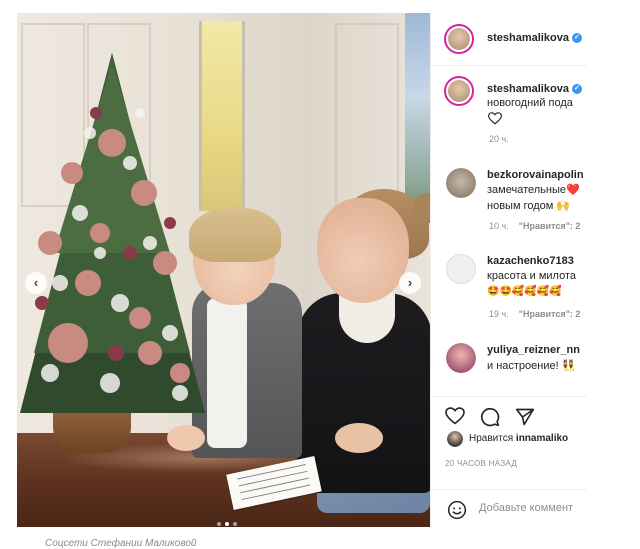 The width and height of the screenshot is (640, 549). What do you see at coordinates (499, 226) in the screenshot?
I see `comment-time: 10 ч.` at bounding box center [499, 226].